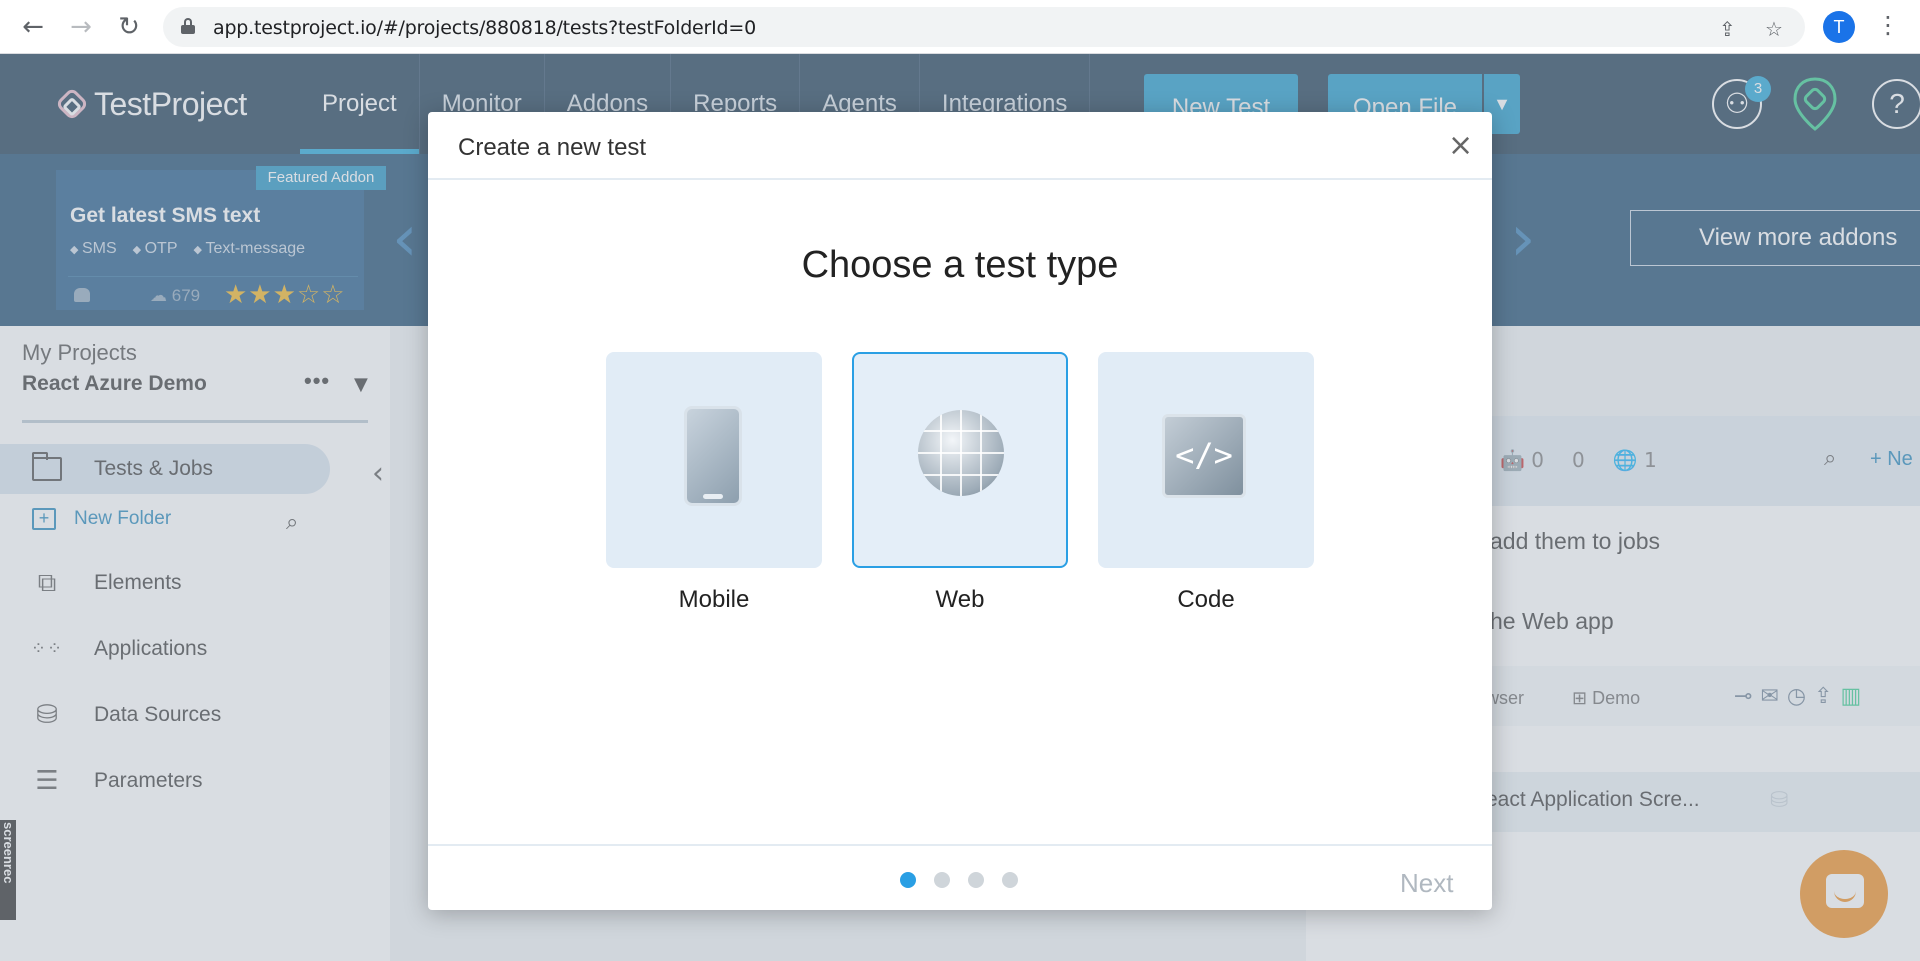 This screenshot has height=961, width=1920. What do you see at coordinates (1839, 27) in the screenshot?
I see `profile-avatar: T` at bounding box center [1839, 27].